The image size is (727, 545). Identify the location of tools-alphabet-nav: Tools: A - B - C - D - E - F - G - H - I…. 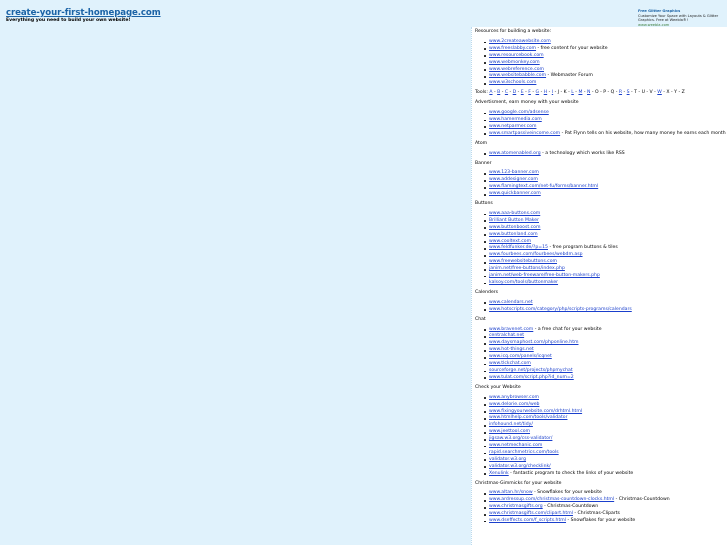
(600, 93).